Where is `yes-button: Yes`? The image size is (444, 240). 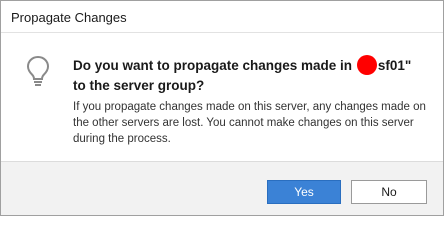
yes-button: Yes is located at coordinates (304, 192).